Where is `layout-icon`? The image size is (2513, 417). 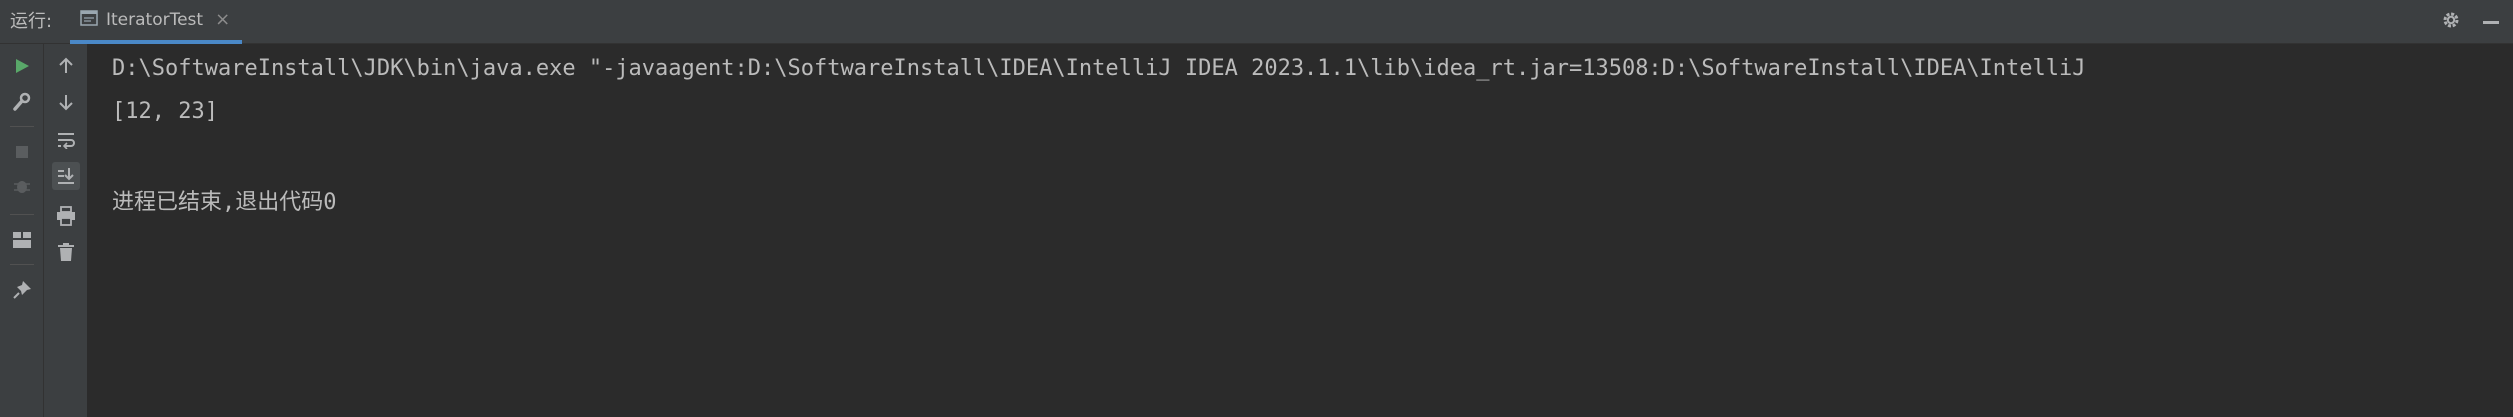
layout-icon is located at coordinates (22, 240).